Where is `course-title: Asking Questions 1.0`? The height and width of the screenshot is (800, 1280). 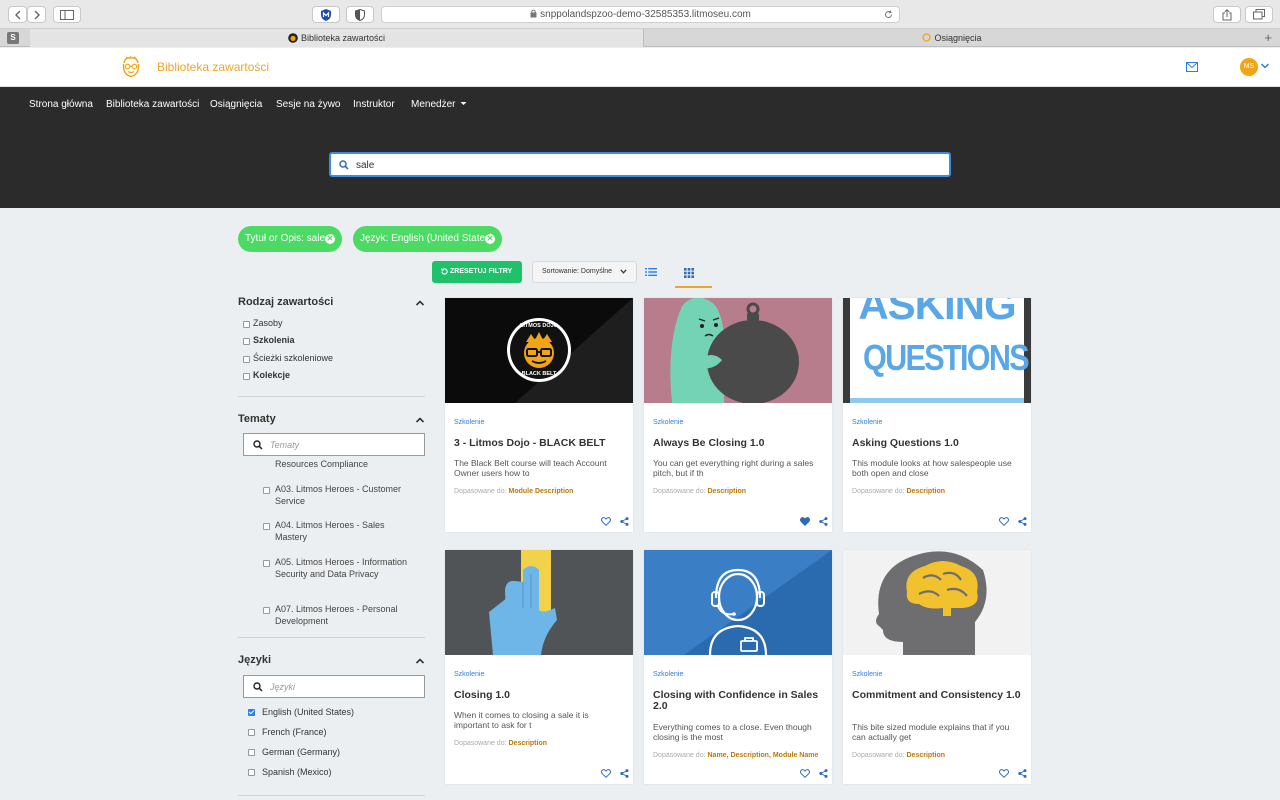
course-title: Asking Questions 1.0 is located at coordinates (937, 443).